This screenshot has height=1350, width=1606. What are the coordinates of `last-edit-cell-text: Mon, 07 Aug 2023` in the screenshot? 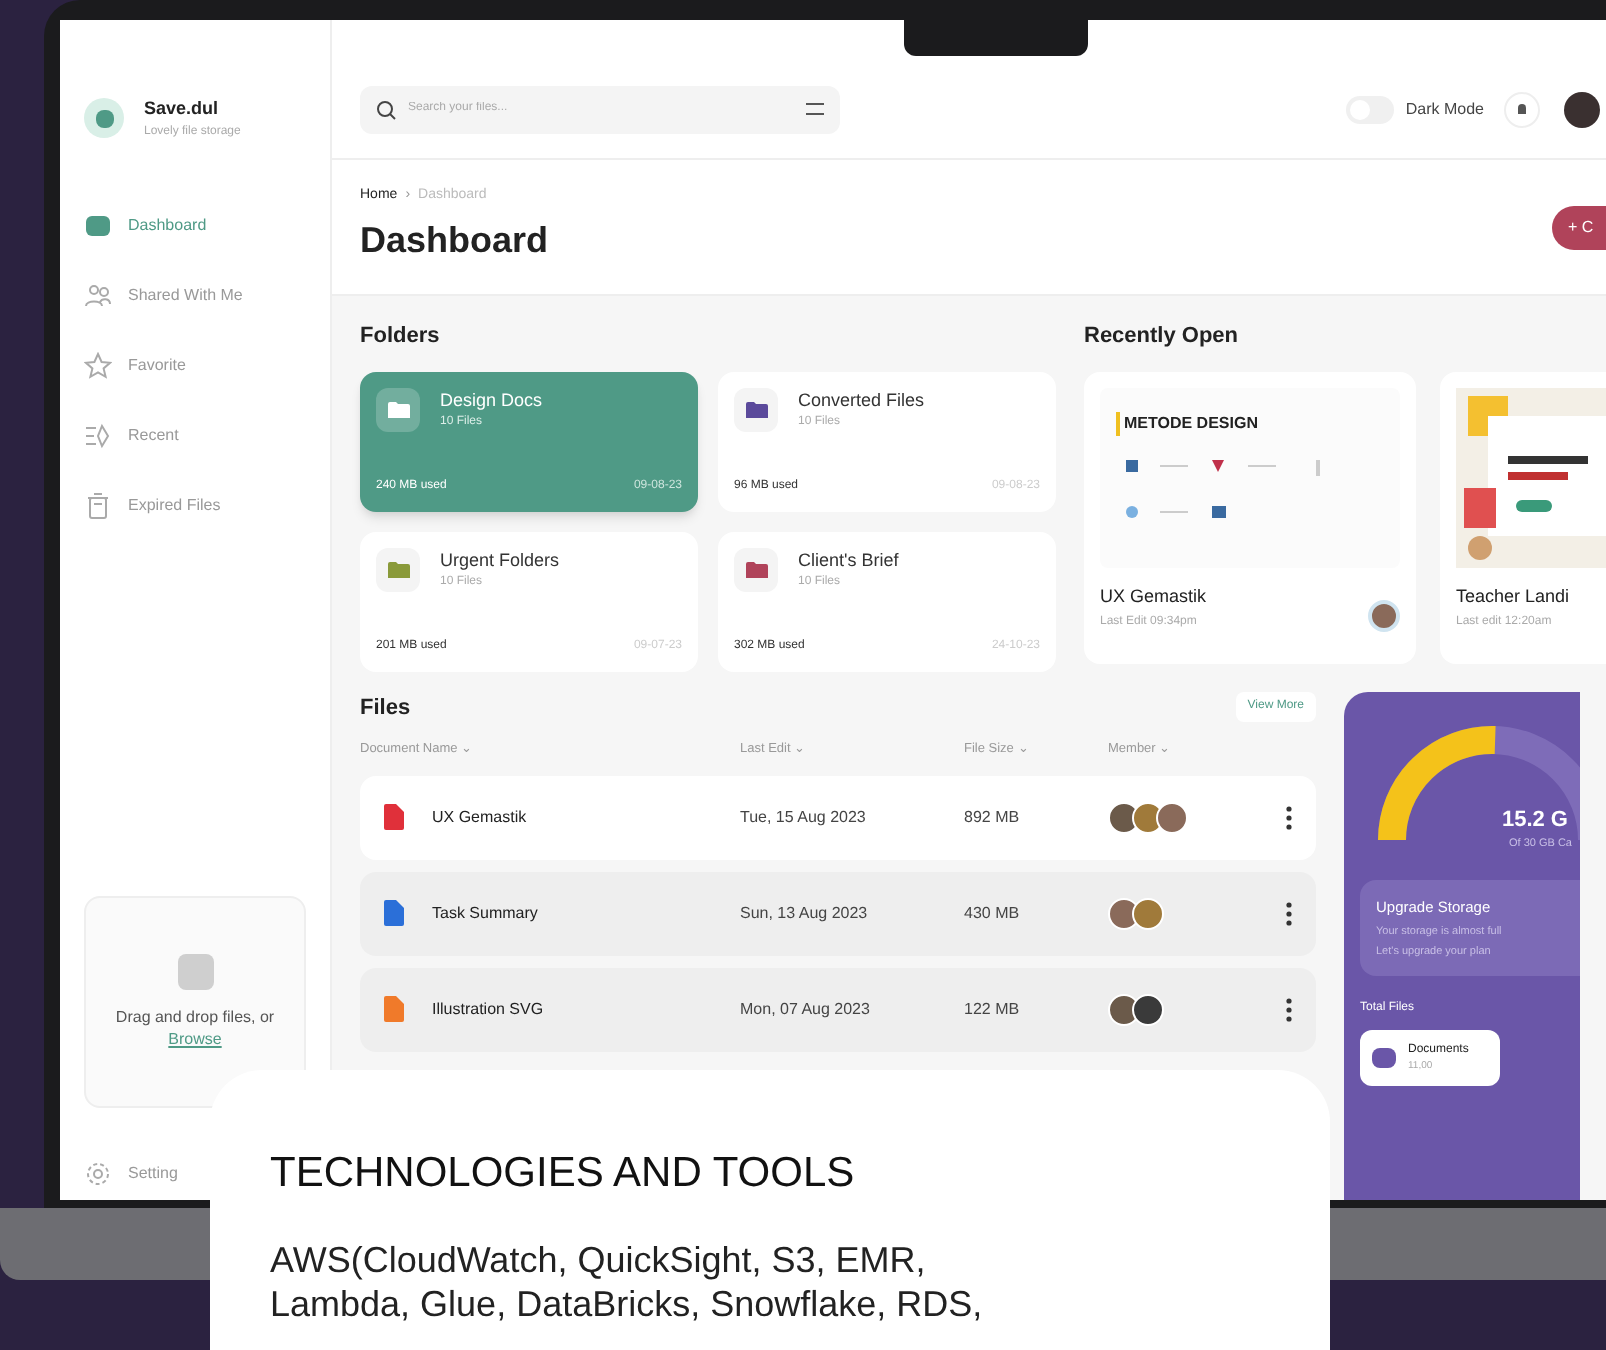 It's located at (806, 1009).